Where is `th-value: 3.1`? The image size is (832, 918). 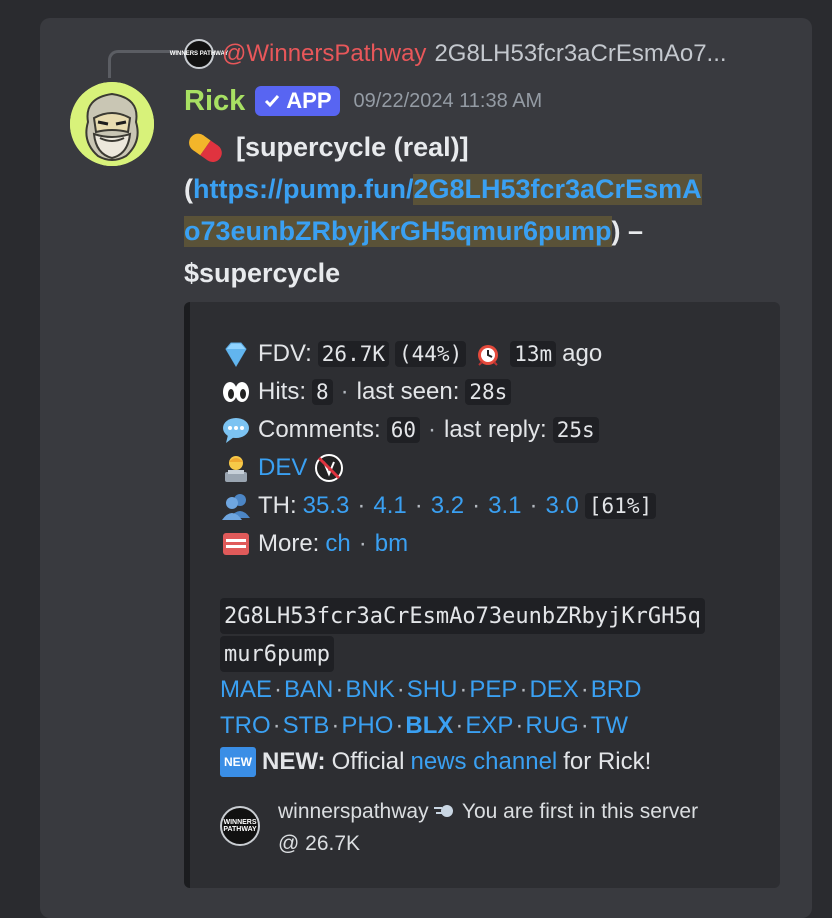 th-value: 3.1 is located at coordinates (504, 506).